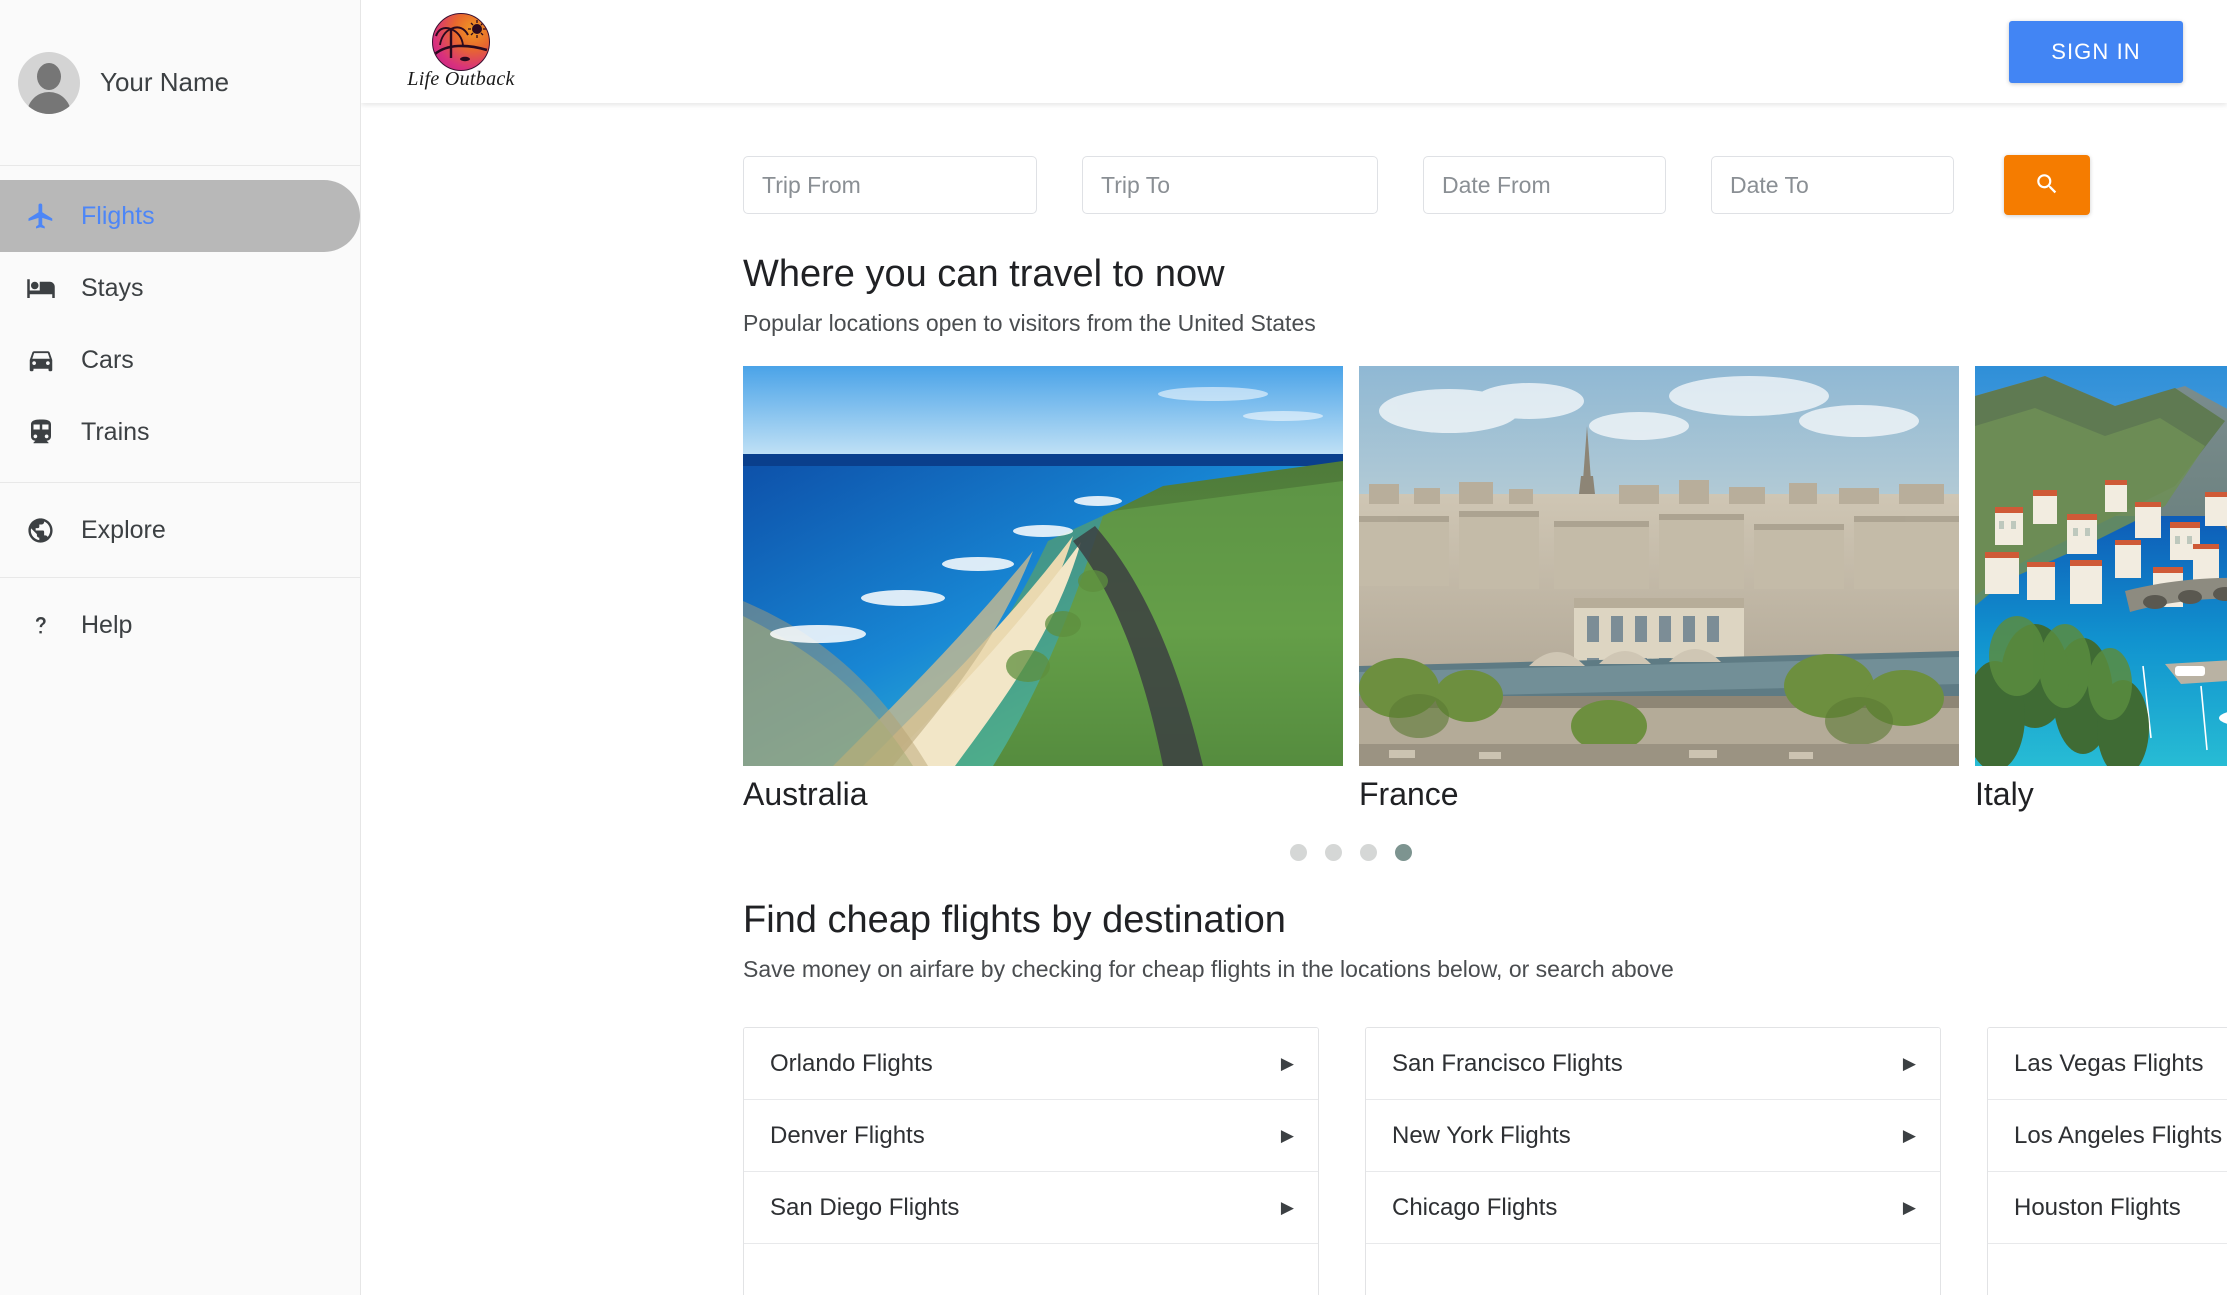 Image resolution: width=2227 pixels, height=1295 pixels. What do you see at coordinates (1475, 1207) in the screenshot?
I see `flight-destination-label: Chicago Flights` at bounding box center [1475, 1207].